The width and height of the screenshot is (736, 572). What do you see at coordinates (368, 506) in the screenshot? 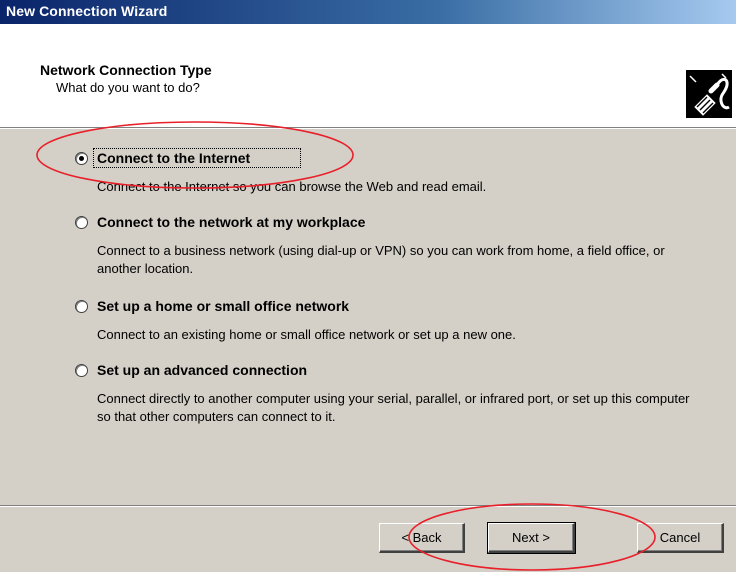
I see `footer-divider` at bounding box center [368, 506].